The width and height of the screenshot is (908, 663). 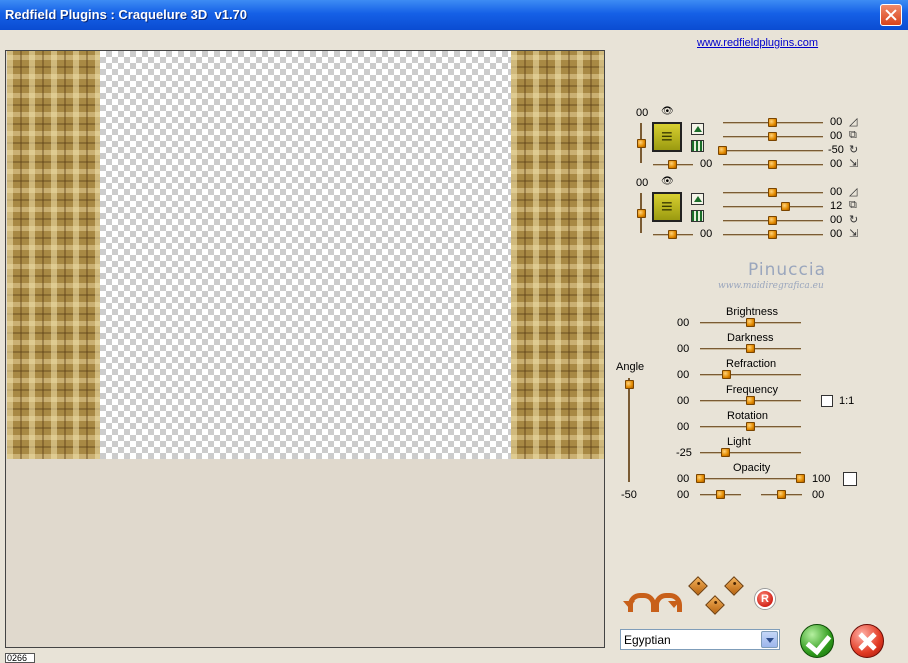 What do you see at coordinates (821, 479) in the screenshot?
I see `opacity-max-value: 100` at bounding box center [821, 479].